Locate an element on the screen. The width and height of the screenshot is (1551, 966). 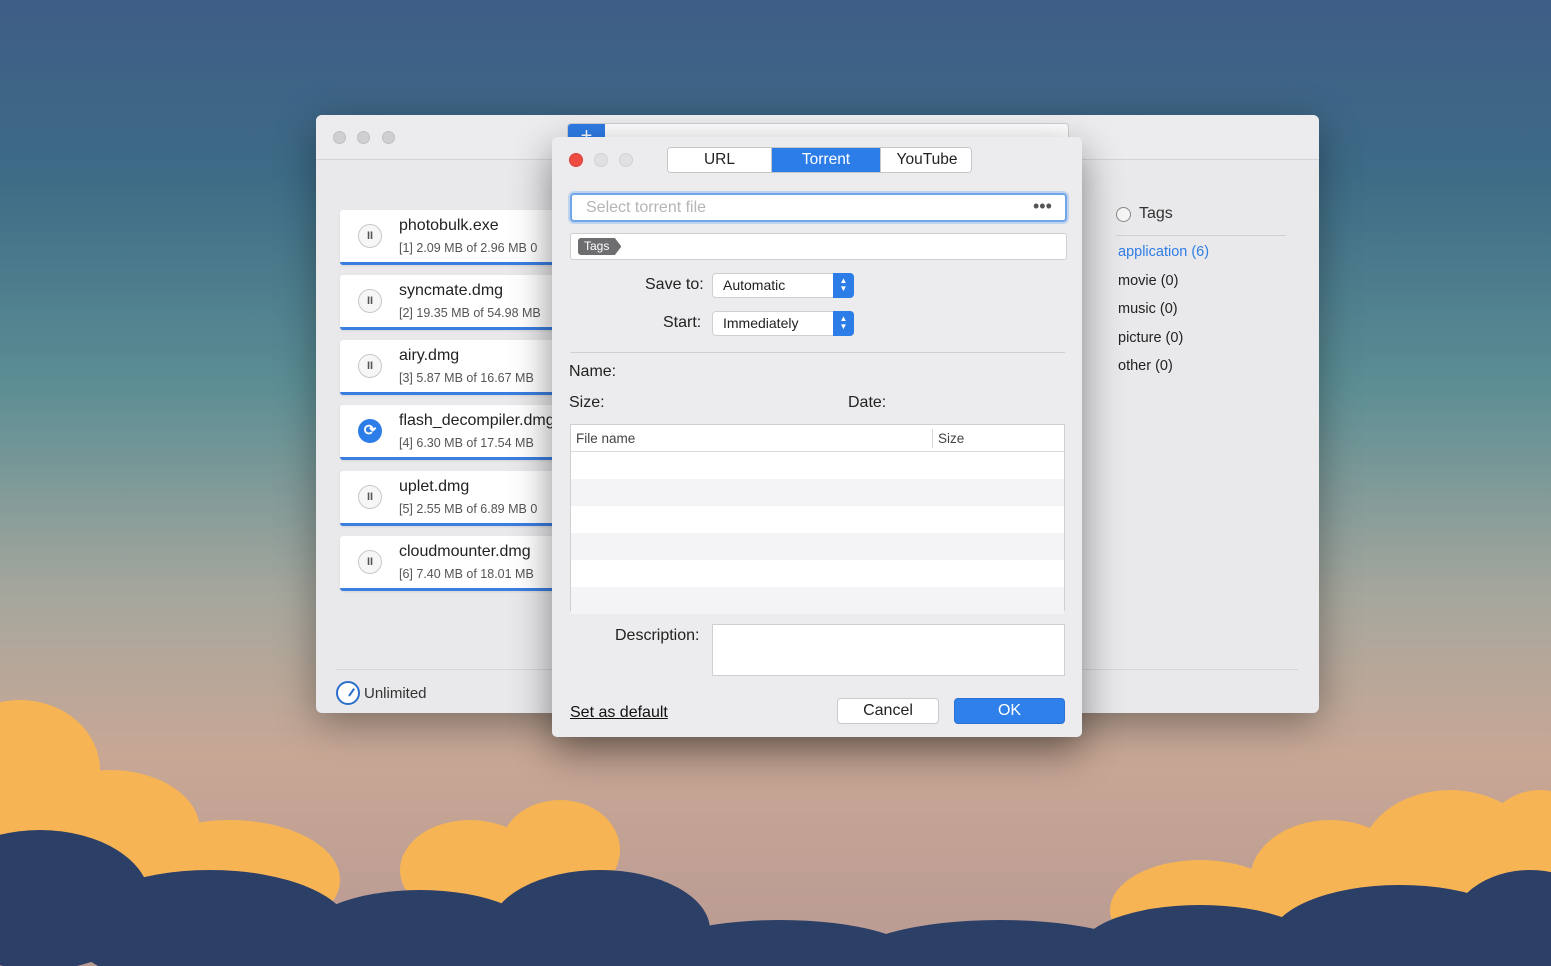
start-value: Immediately is located at coordinates (761, 323).